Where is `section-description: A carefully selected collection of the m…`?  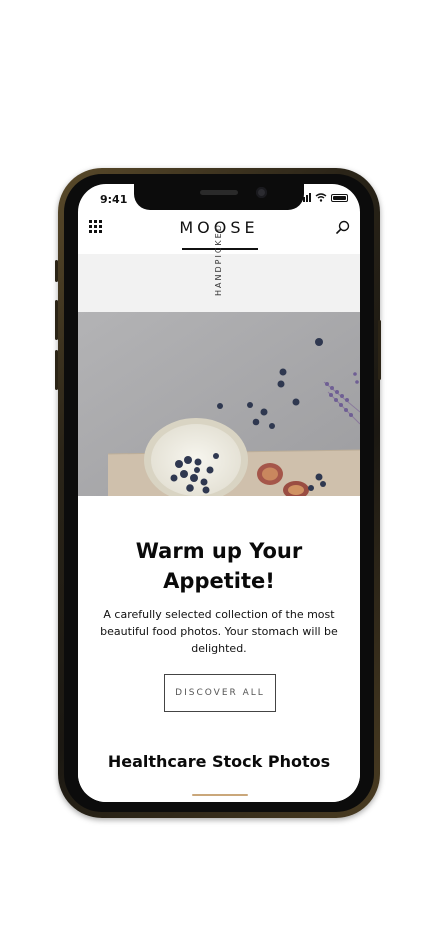 section-description: A carefully selected collection of the m… is located at coordinates (219, 631).